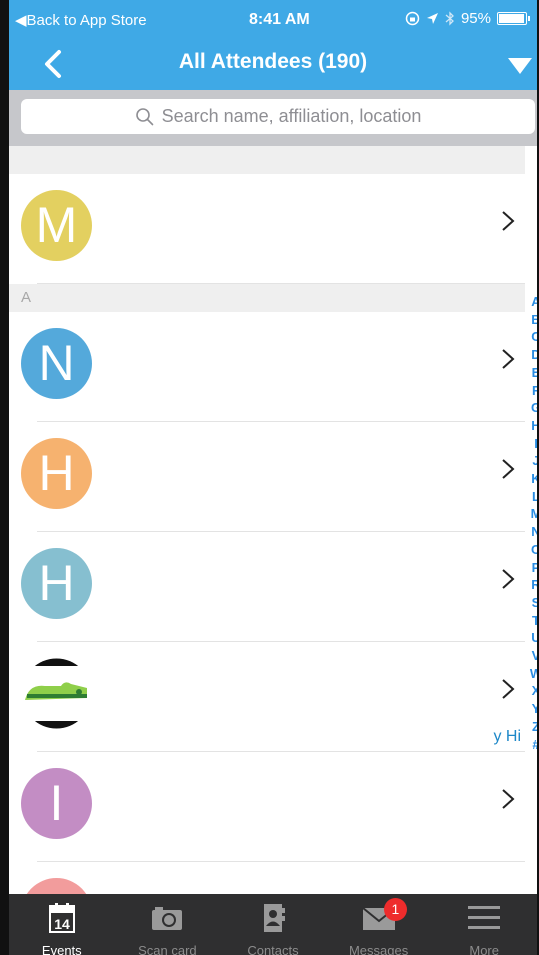  What do you see at coordinates (534, 461) in the screenshot?
I see `index-letter: J` at bounding box center [534, 461].